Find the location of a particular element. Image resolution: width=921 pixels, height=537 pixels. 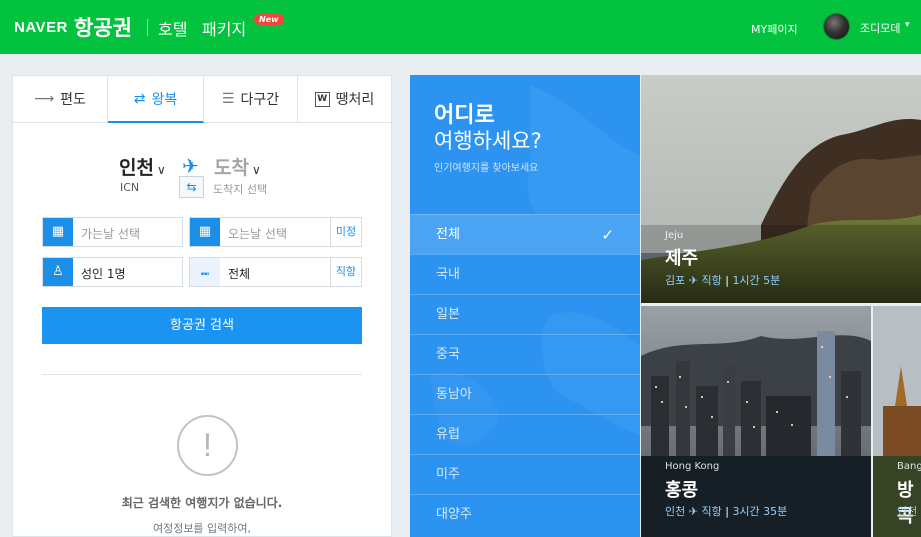

search-flights-button: 항공권 검색 is located at coordinates (202, 325).